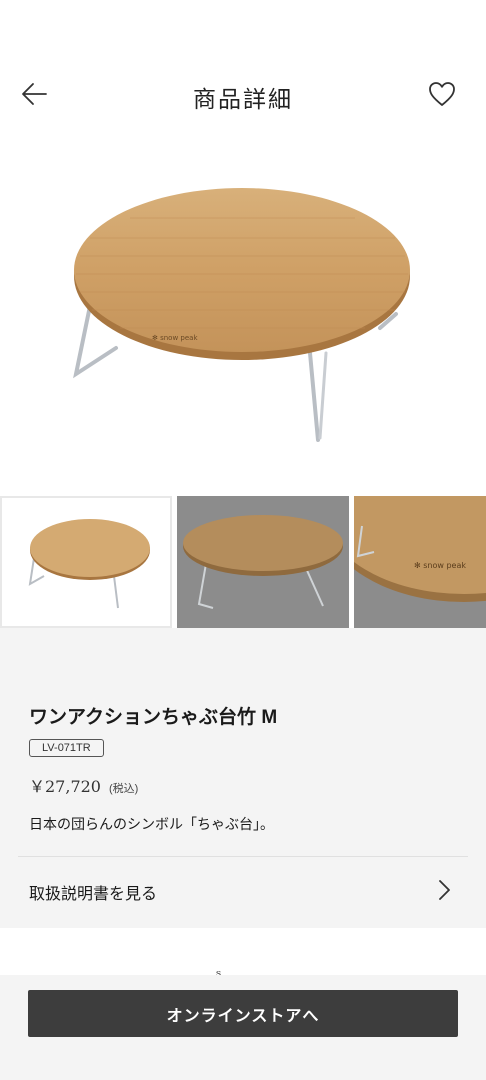 This screenshot has width=486, height=1080. Describe the element at coordinates (243, 856) in the screenshot. I see `divider` at that location.